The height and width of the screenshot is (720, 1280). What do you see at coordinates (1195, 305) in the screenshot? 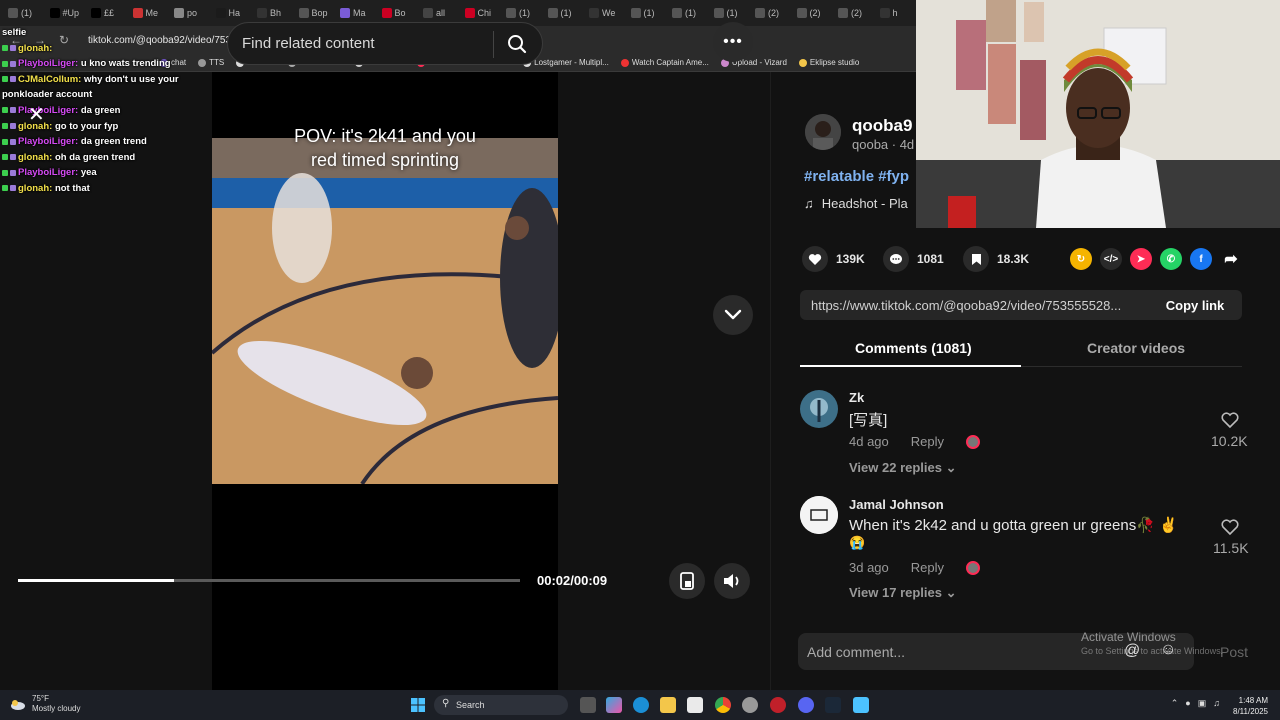
I see `copy-link-button: Copy link` at bounding box center [1195, 305].